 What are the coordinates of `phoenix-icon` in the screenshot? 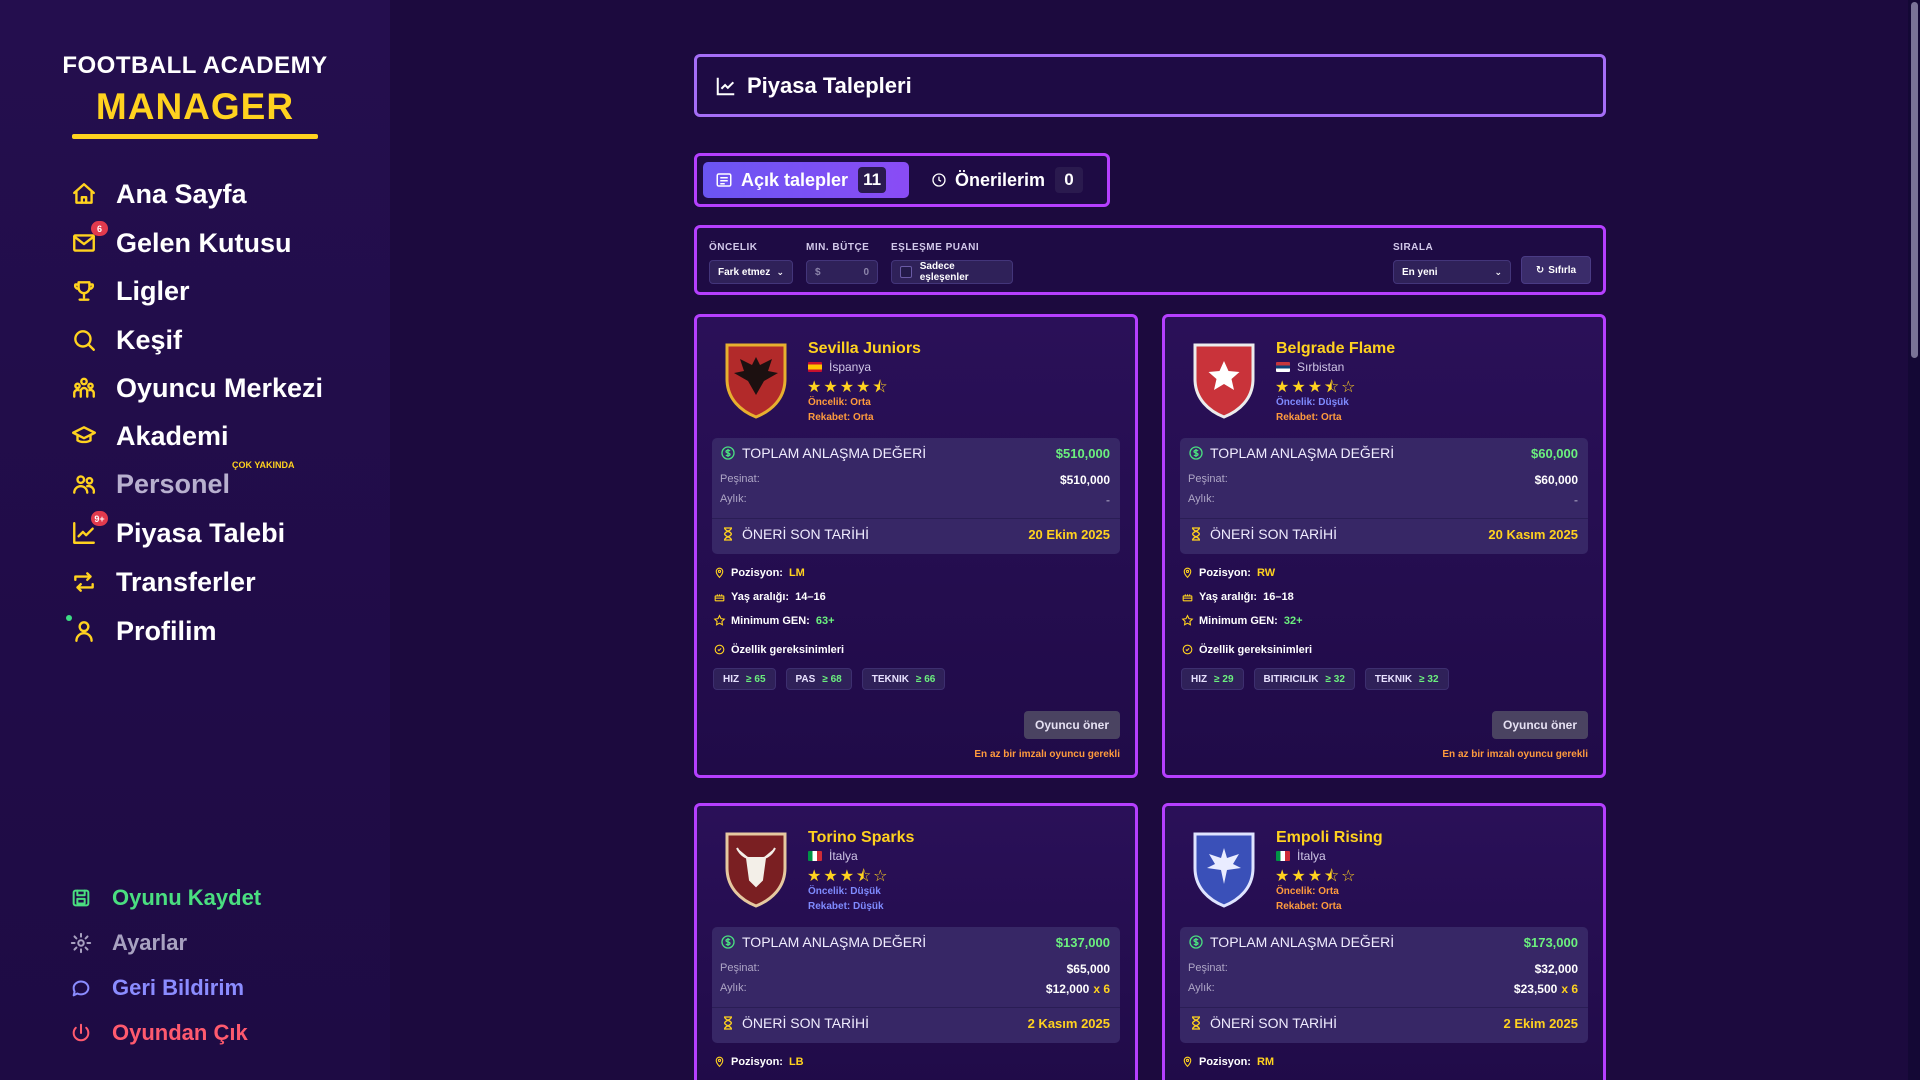 It's located at (1224, 870).